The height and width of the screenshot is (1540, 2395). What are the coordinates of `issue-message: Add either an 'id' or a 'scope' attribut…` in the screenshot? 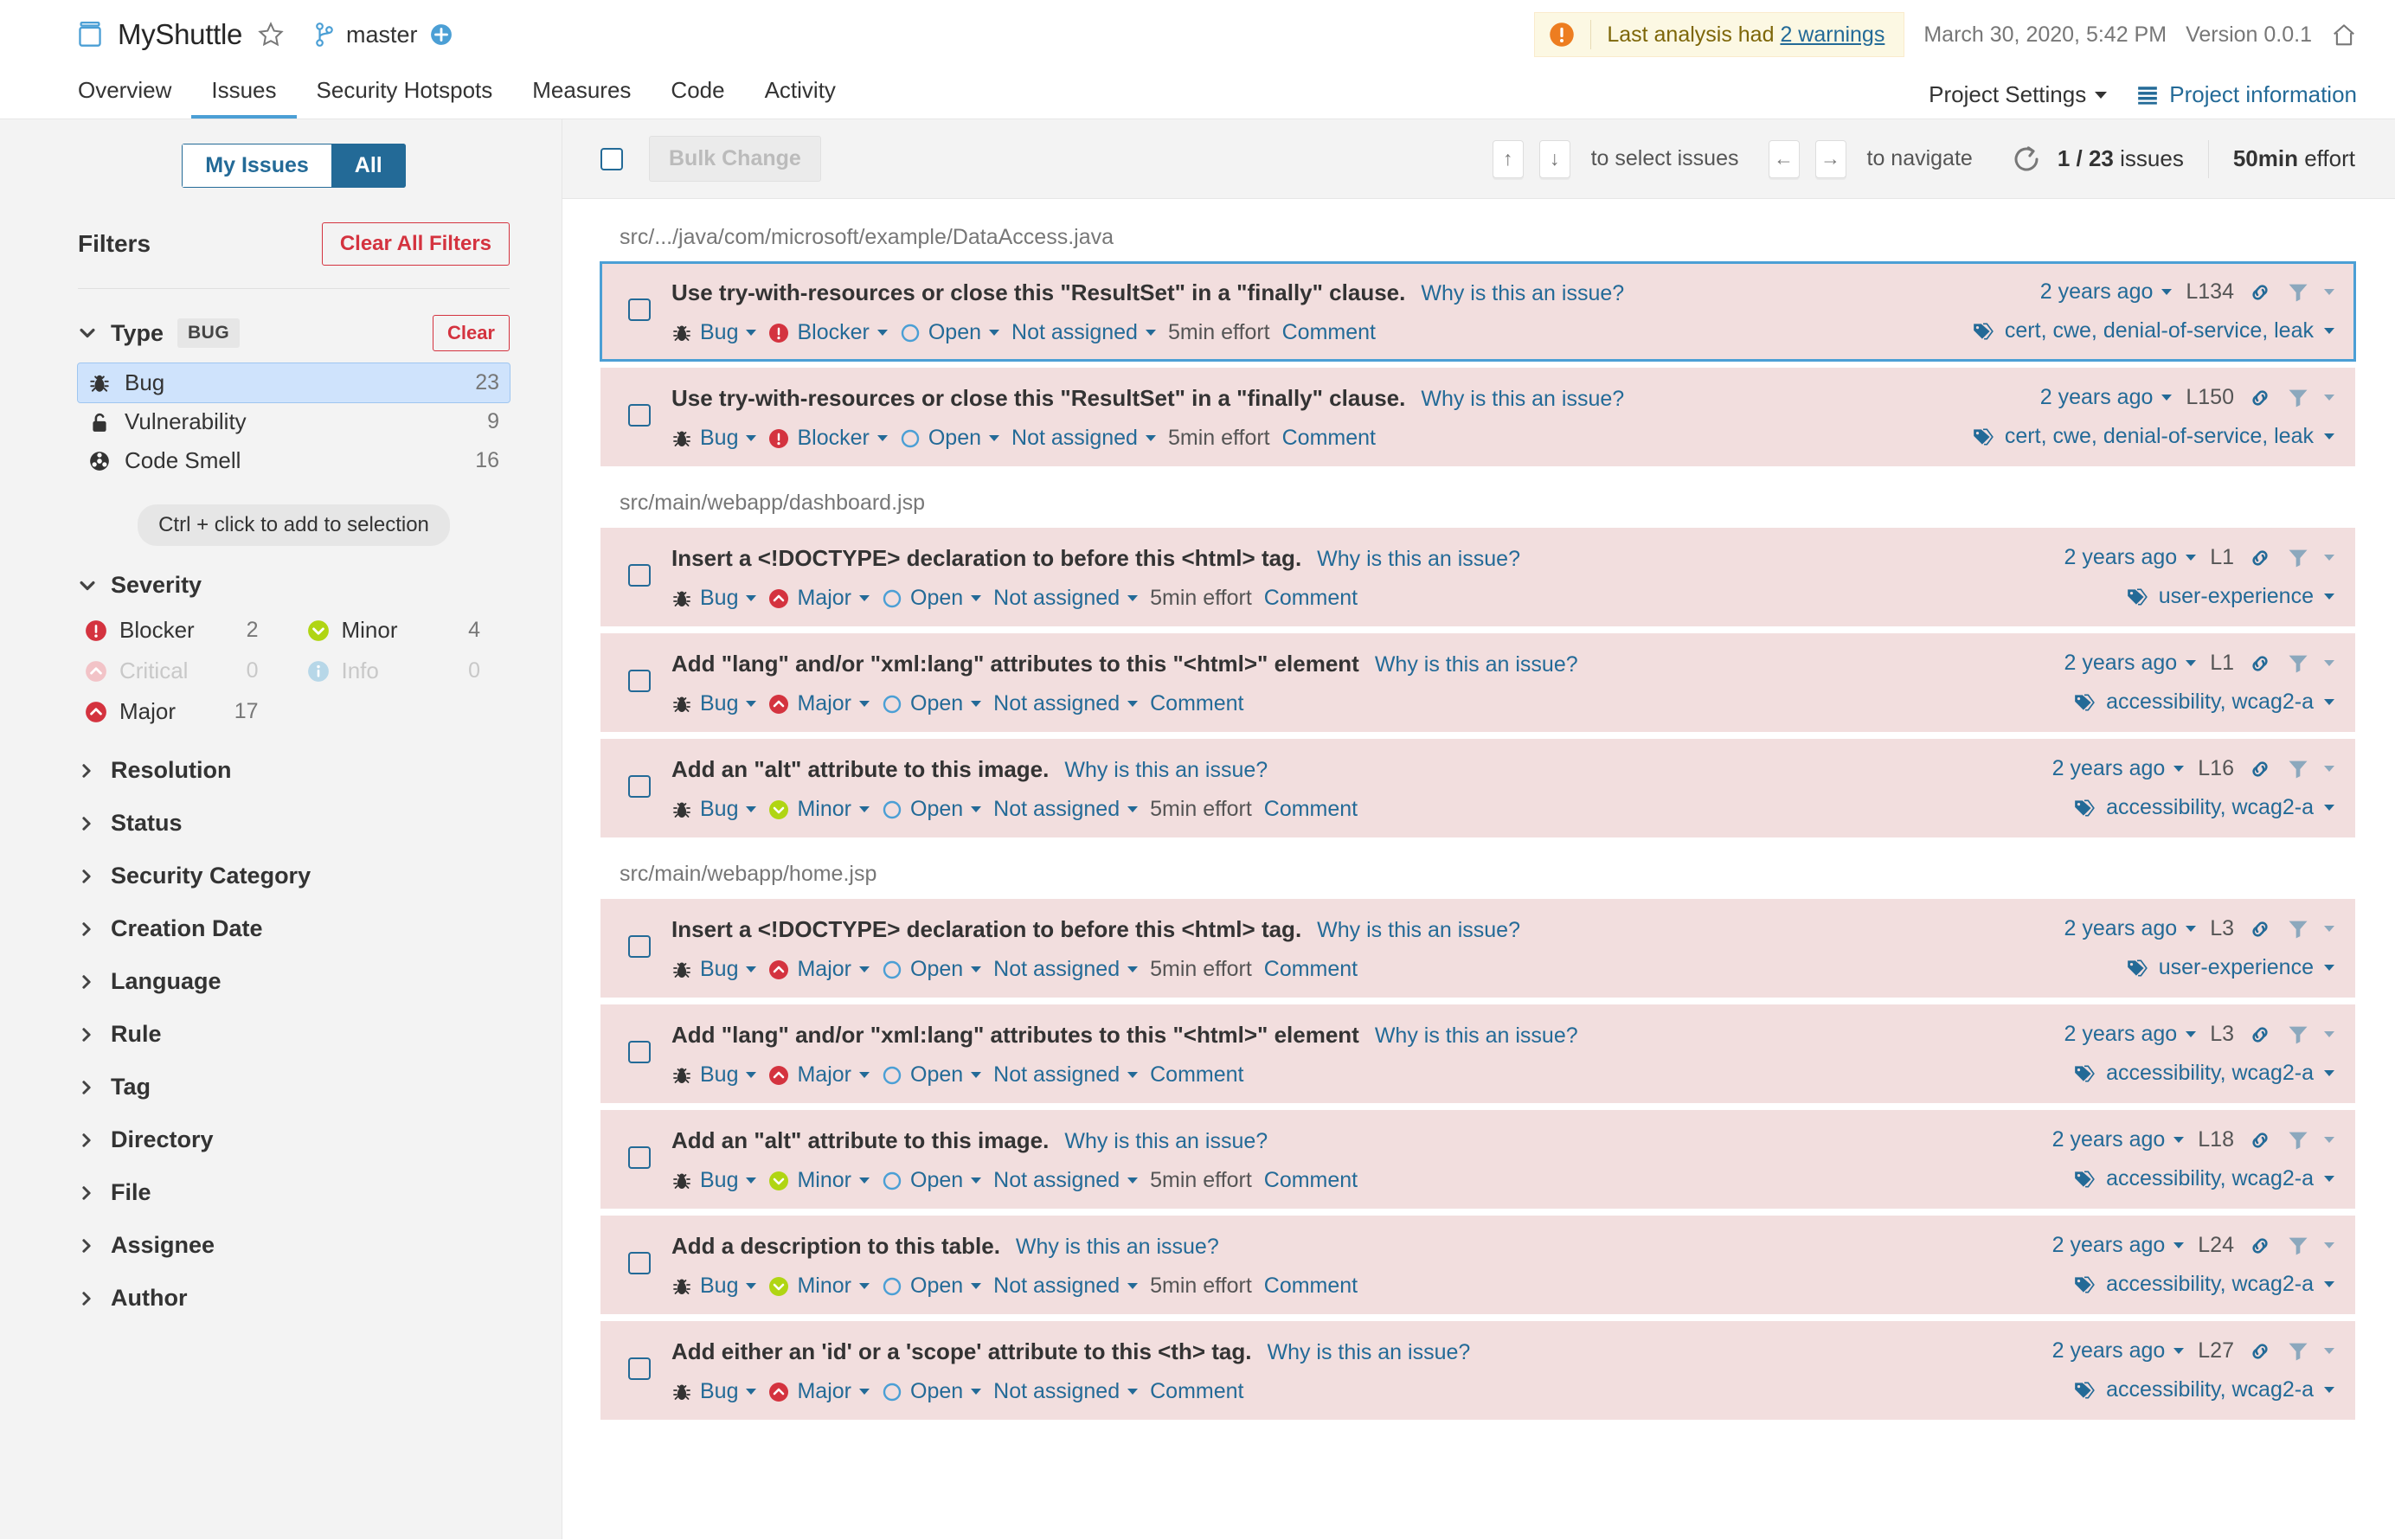 It's located at (961, 1352).